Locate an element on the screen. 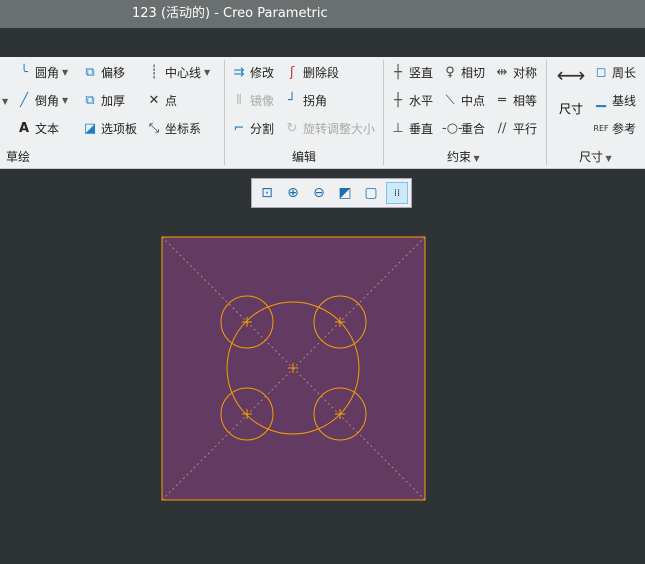  delete-segment-icon: ʃ is located at coordinates (292, 72).